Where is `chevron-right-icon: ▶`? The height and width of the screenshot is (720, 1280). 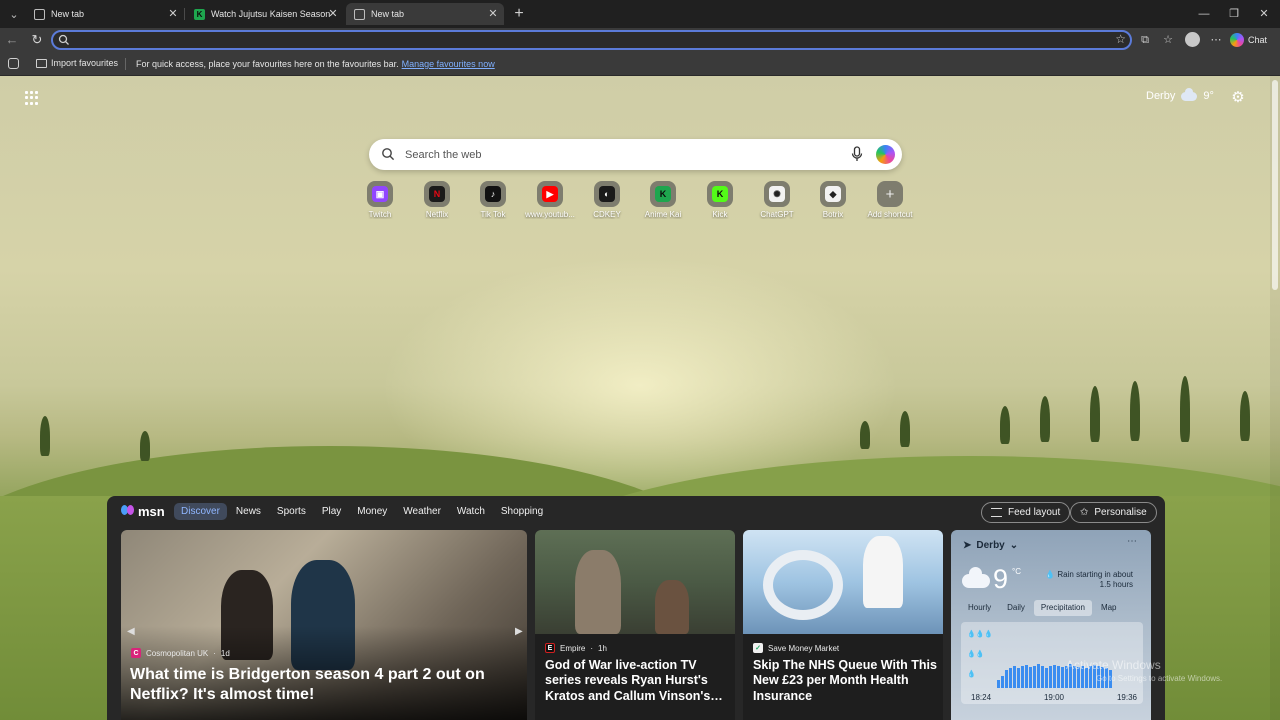 chevron-right-icon: ▶ is located at coordinates (519, 631).